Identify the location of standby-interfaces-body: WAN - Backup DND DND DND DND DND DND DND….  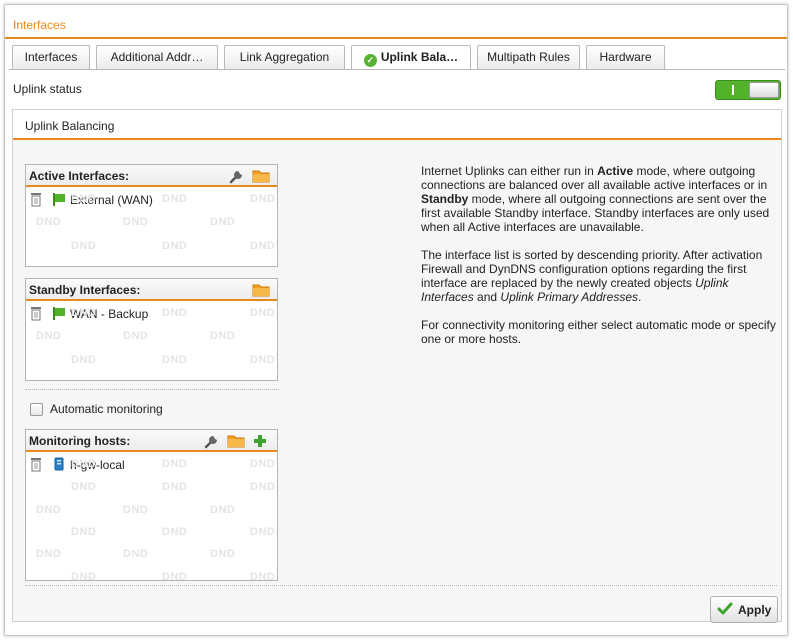
(151, 341).